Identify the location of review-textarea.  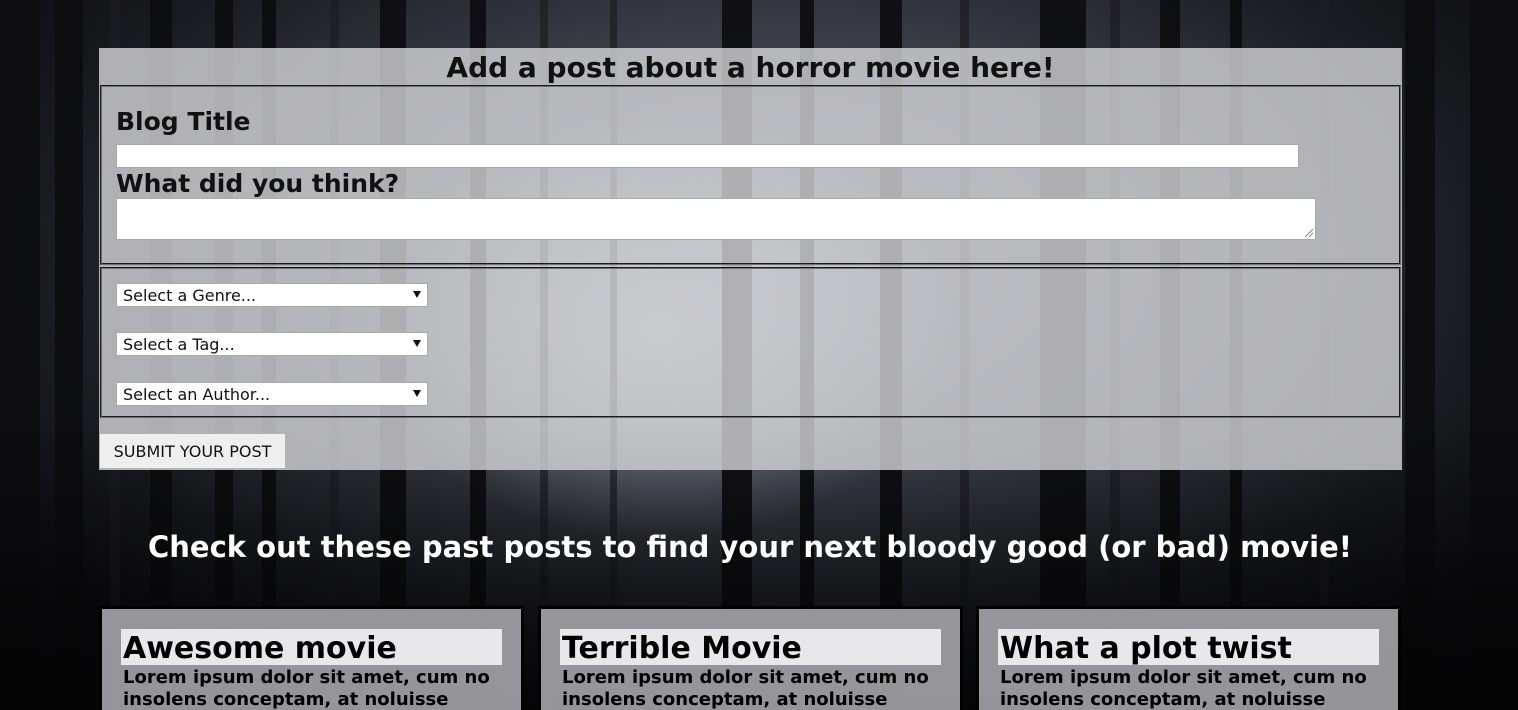
(716, 219).